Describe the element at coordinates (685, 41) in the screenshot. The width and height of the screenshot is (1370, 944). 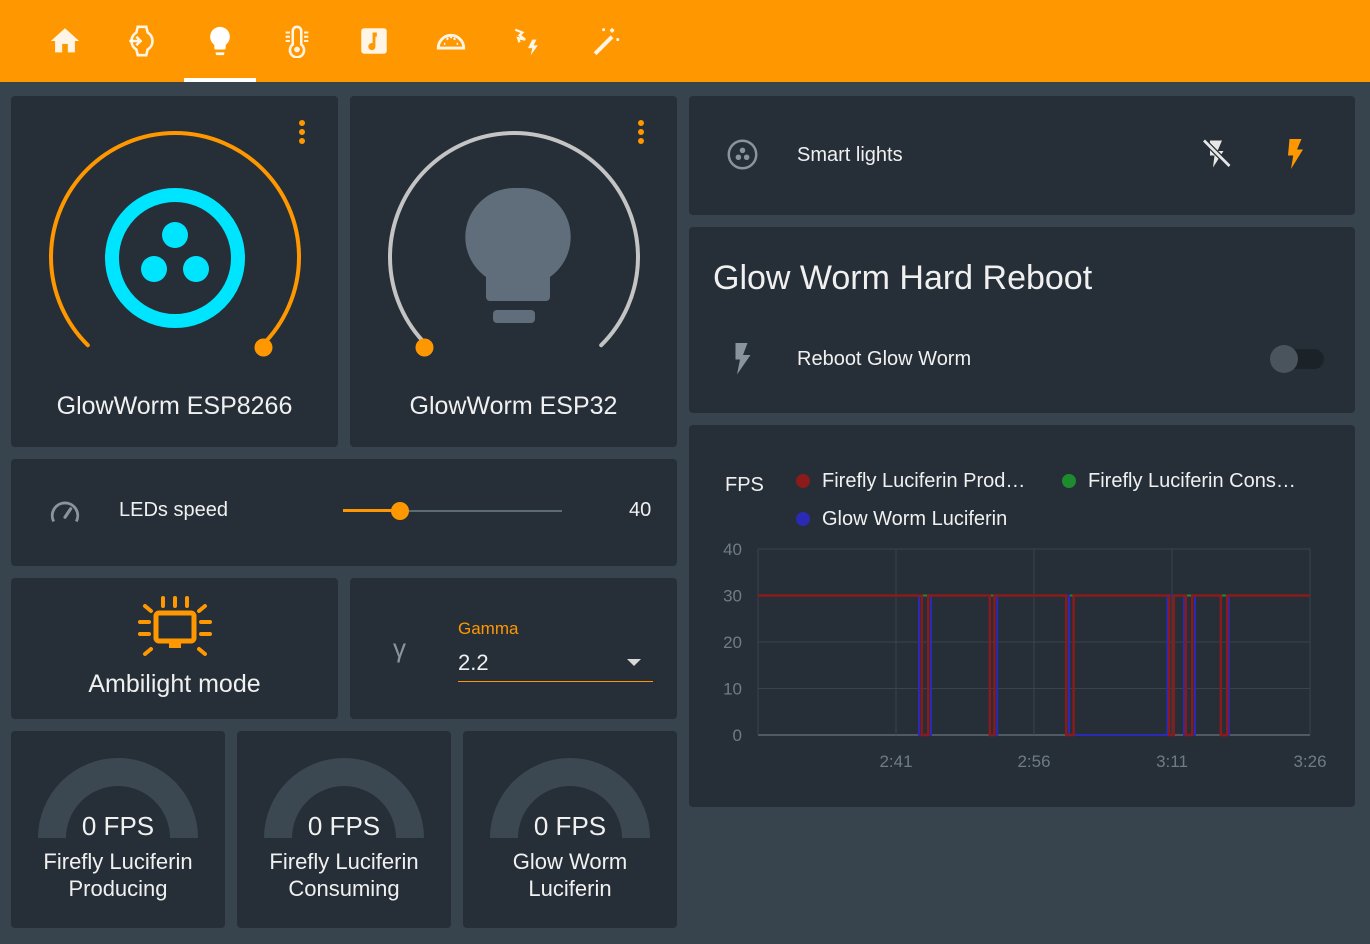
I see `top-tab-bar` at that location.